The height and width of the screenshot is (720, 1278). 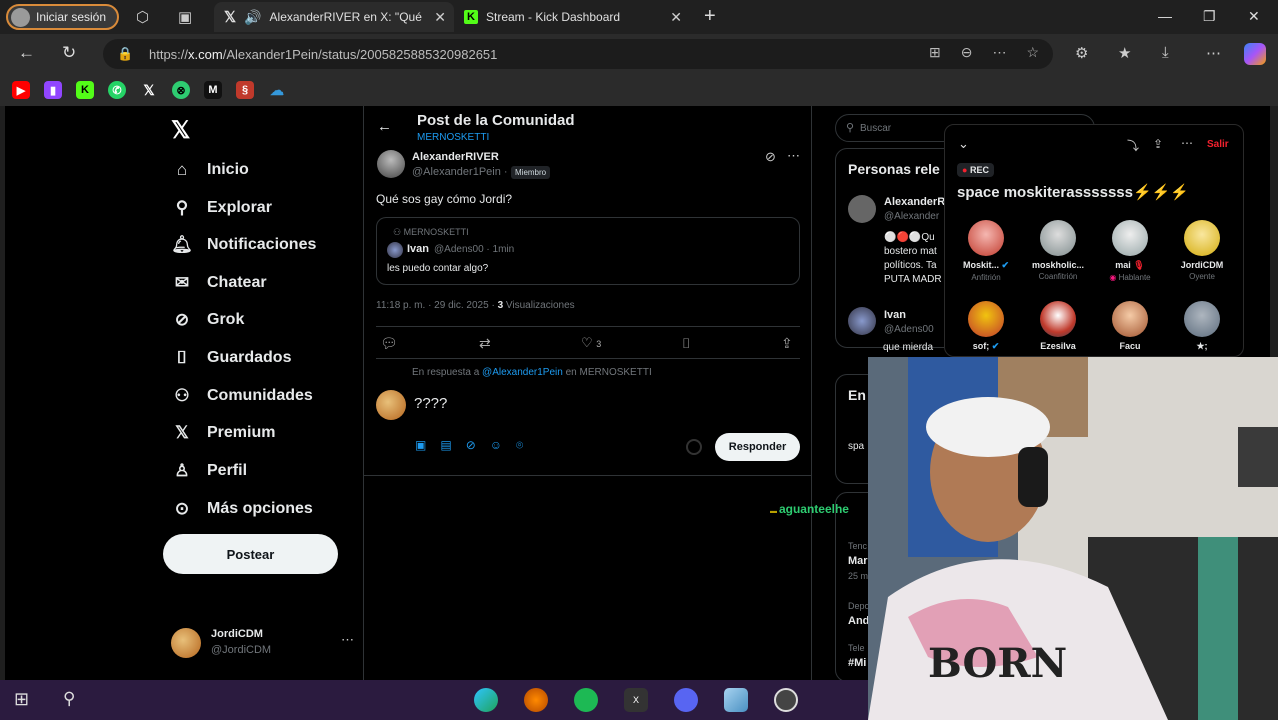 I want to click on trend-name: And, so click(x=858, y=621).